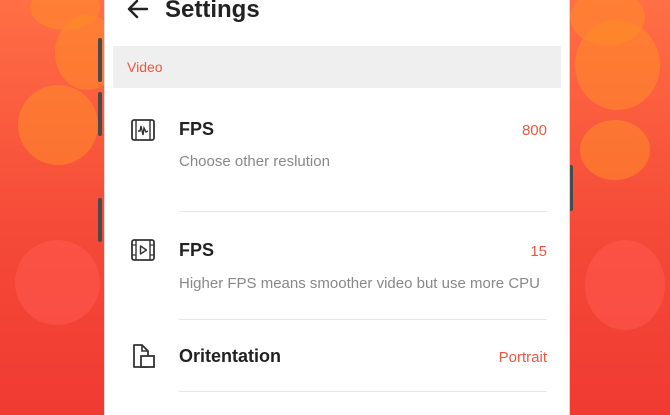  I want to click on section-header-video: Video, so click(337, 67).